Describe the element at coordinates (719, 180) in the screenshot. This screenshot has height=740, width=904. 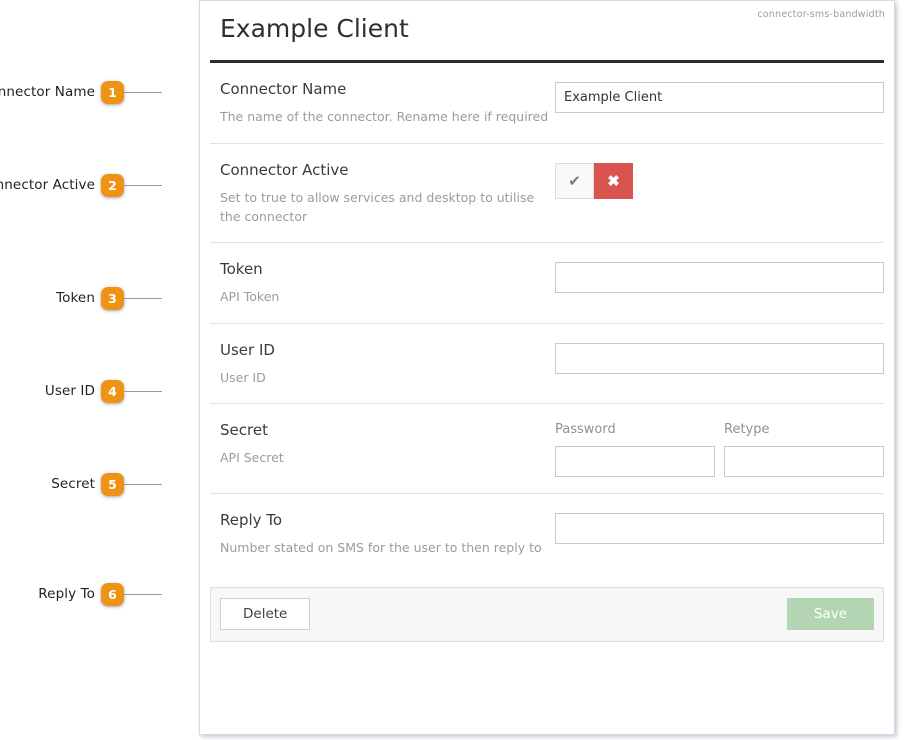
I see `field-control: ✔ ✖` at that location.